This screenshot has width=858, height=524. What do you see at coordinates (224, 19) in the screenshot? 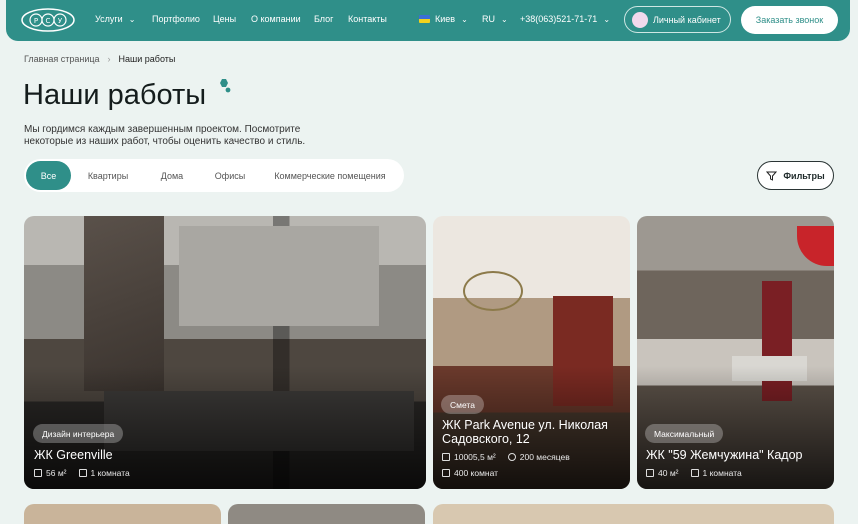
I see `nav-prices: Цены` at bounding box center [224, 19].